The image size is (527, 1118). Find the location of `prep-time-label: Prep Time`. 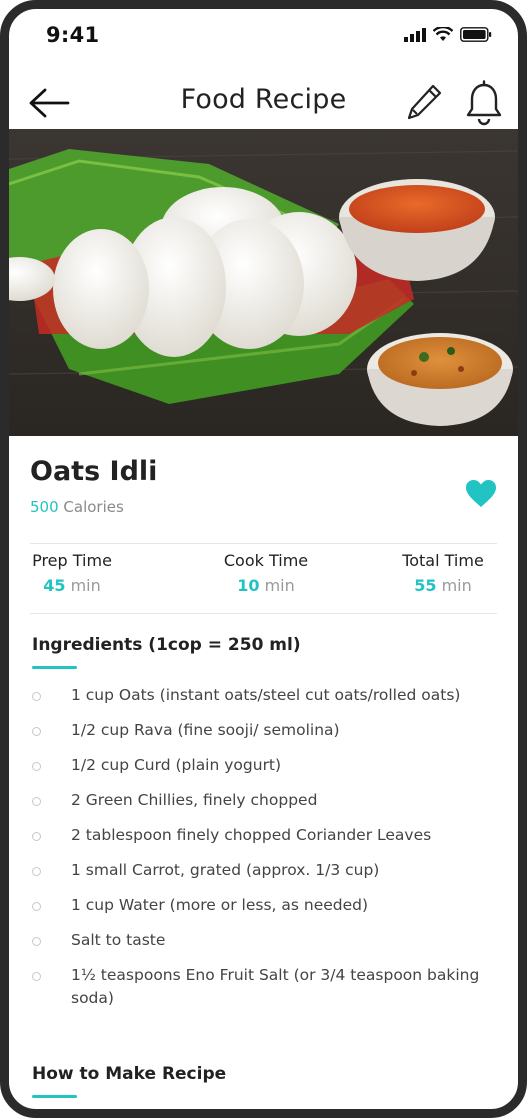

prep-time-label: Prep Time is located at coordinates (72, 560).